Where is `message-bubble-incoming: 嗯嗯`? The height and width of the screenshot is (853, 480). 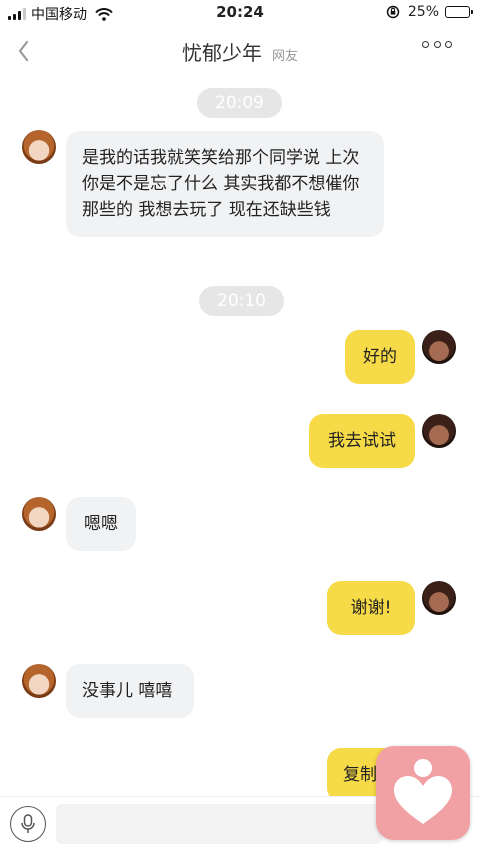 message-bubble-incoming: 嗯嗯 is located at coordinates (101, 524).